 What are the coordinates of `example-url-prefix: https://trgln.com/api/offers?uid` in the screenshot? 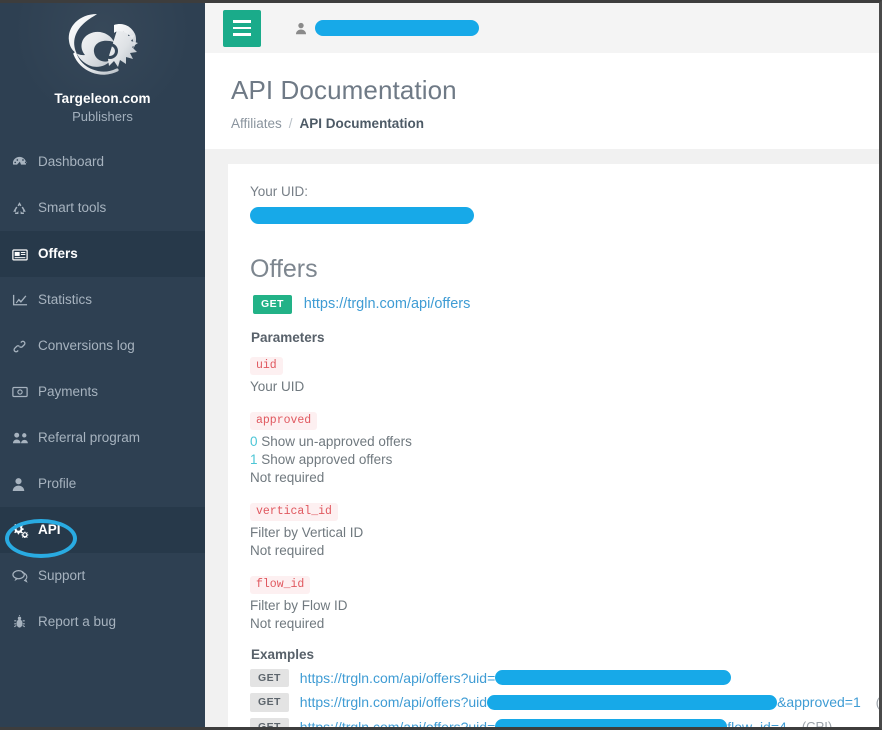 It's located at (393, 702).